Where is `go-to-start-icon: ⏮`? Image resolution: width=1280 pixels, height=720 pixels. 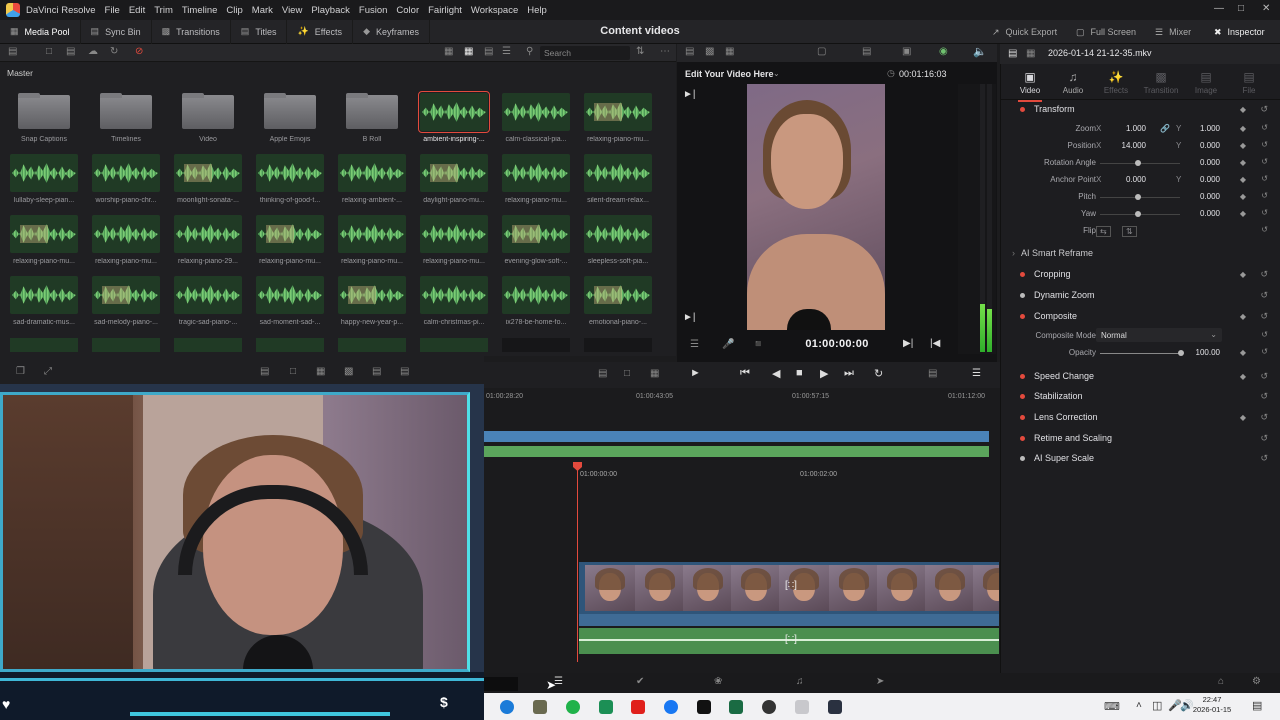
go-to-start-icon: ⏮ is located at coordinates (745, 373).